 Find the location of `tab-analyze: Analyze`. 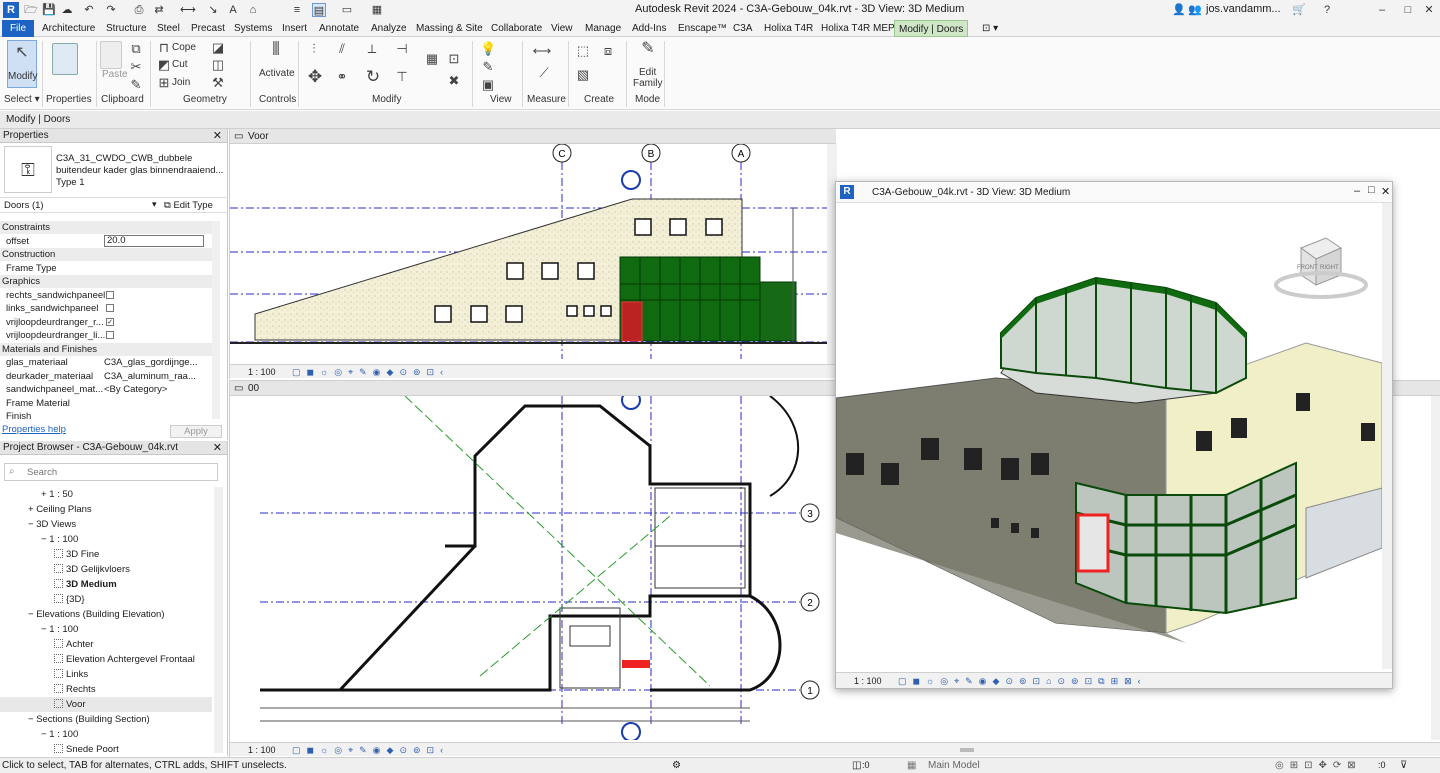

tab-analyze: Analyze is located at coordinates (389, 28).